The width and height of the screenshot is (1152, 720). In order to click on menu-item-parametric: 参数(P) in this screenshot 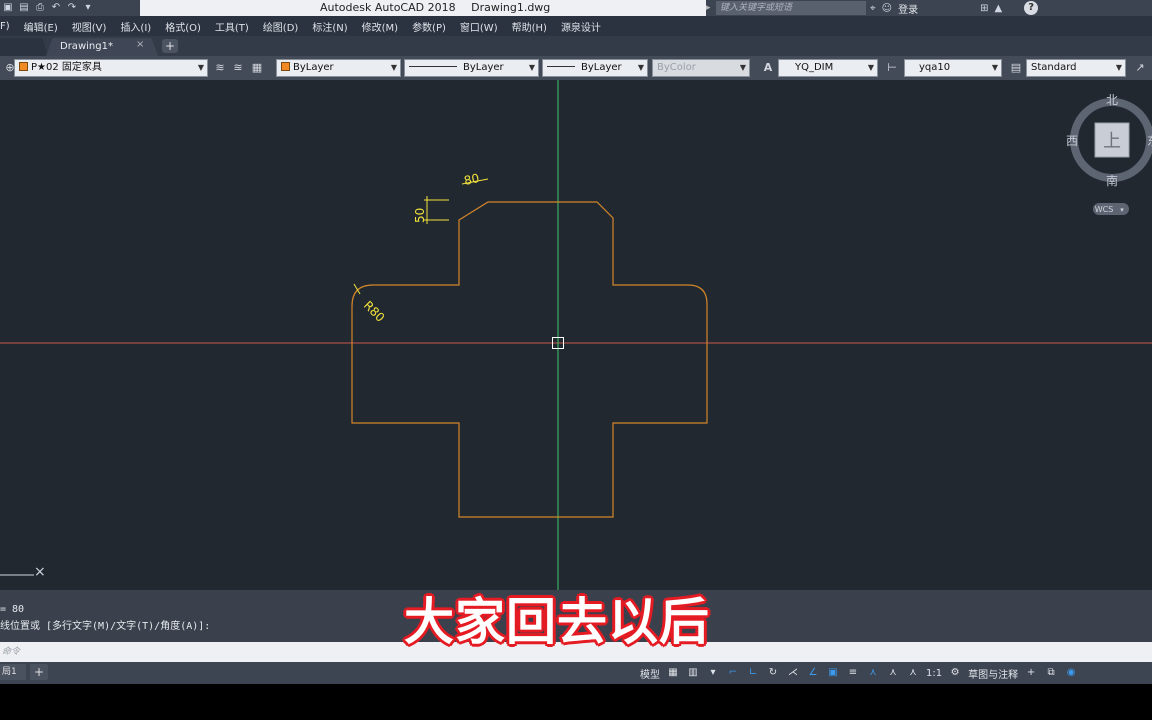, I will do `click(429, 26)`.